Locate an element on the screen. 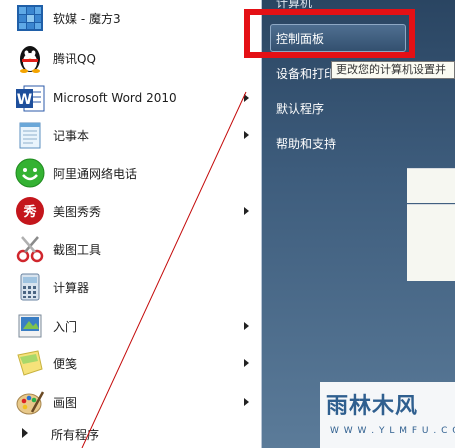 The width and height of the screenshot is (455, 448). watermark: 雨林木风 W W W . Y L M F U . C O M is located at coordinates (387, 415).